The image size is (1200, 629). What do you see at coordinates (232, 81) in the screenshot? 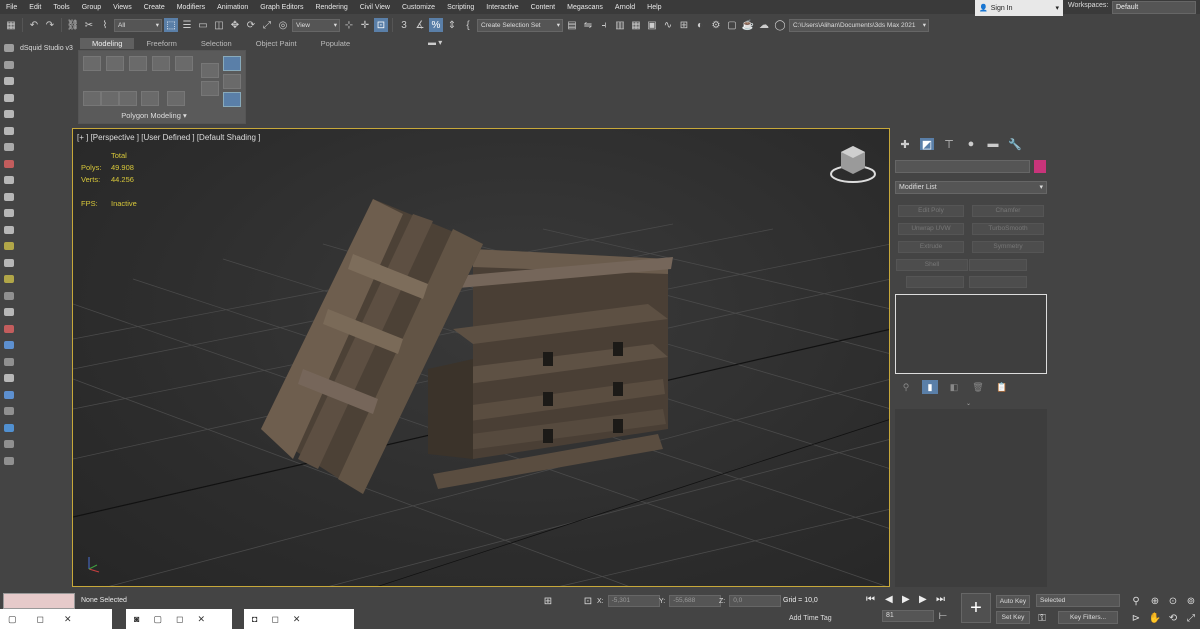
I see `pin-stack-icon` at bounding box center [232, 81].